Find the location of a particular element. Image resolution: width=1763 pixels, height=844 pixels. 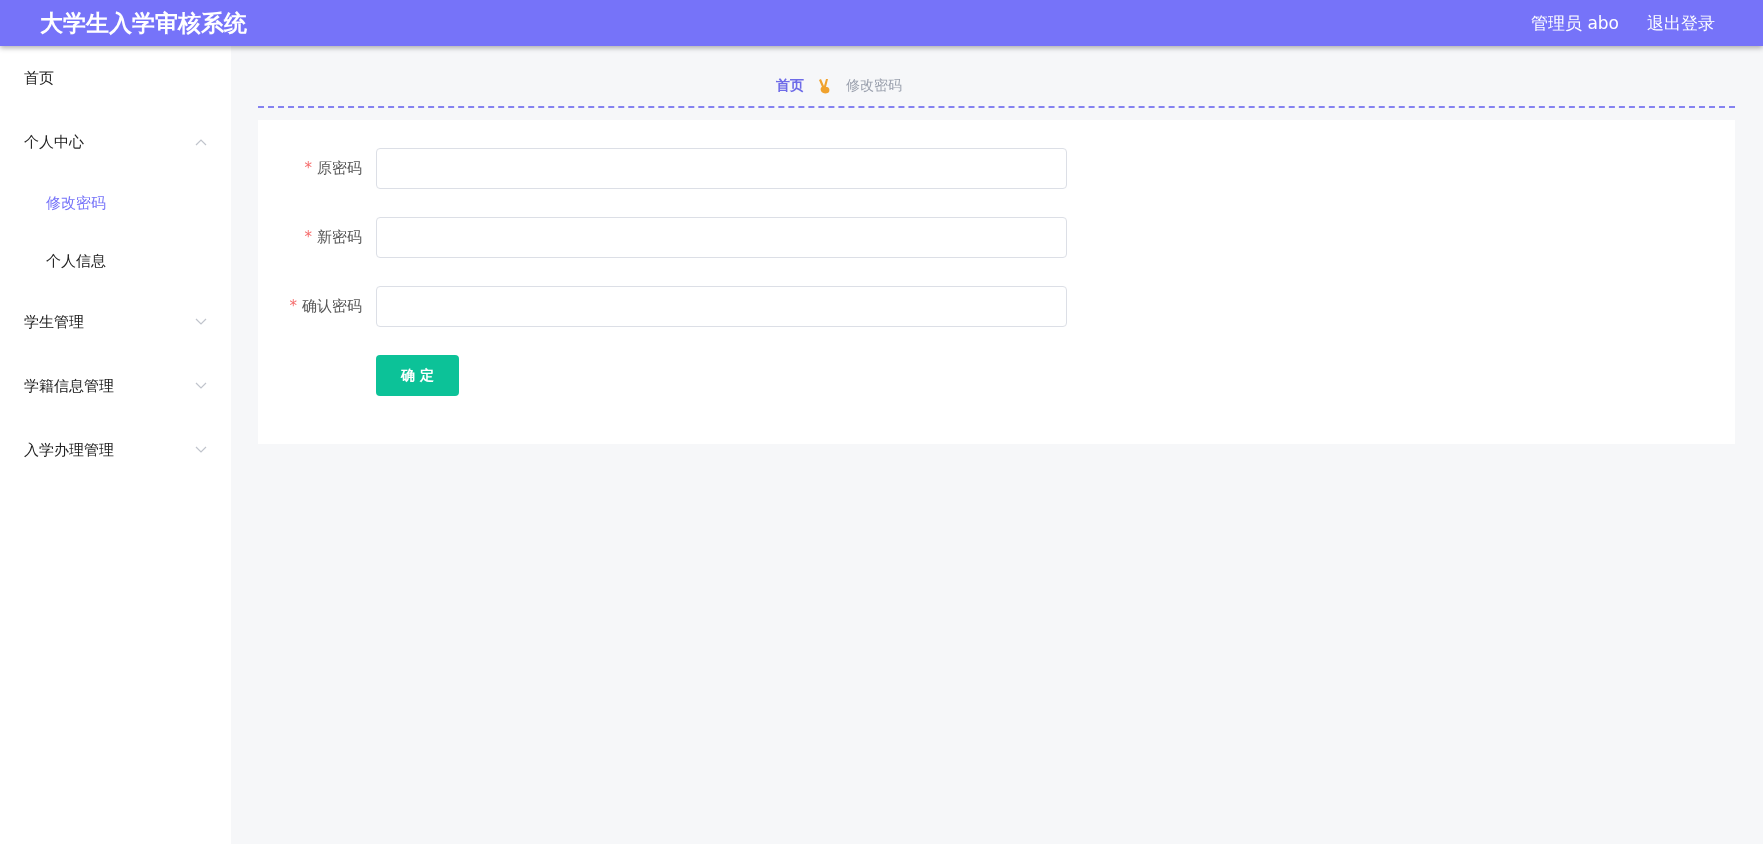

field-label: 新密码 is located at coordinates (339, 237).